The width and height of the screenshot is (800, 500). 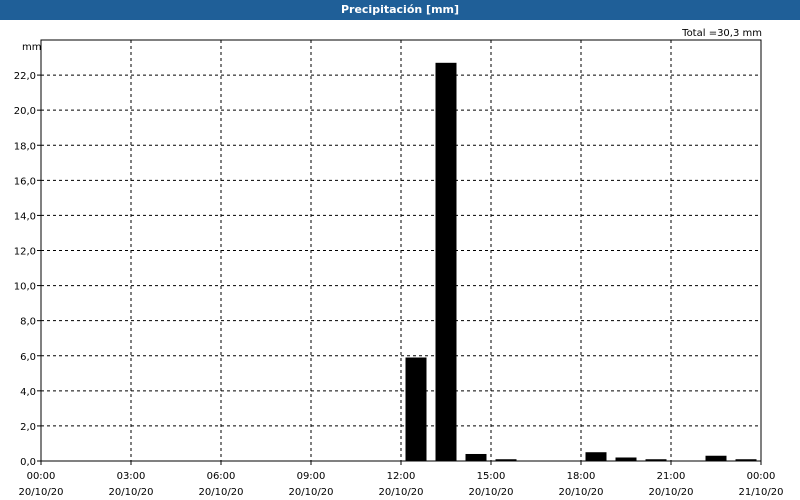 I want to click on x-tick-time: 03:00, so click(x=131, y=476).